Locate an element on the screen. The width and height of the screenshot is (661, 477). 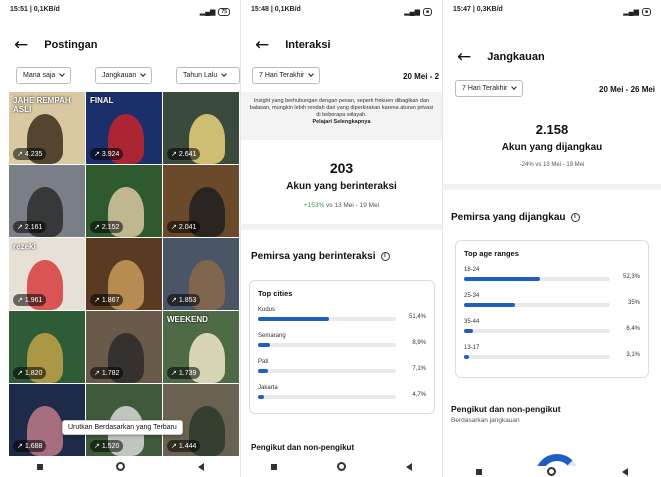
reach-value: 1.520 is located at coordinates (110, 446).